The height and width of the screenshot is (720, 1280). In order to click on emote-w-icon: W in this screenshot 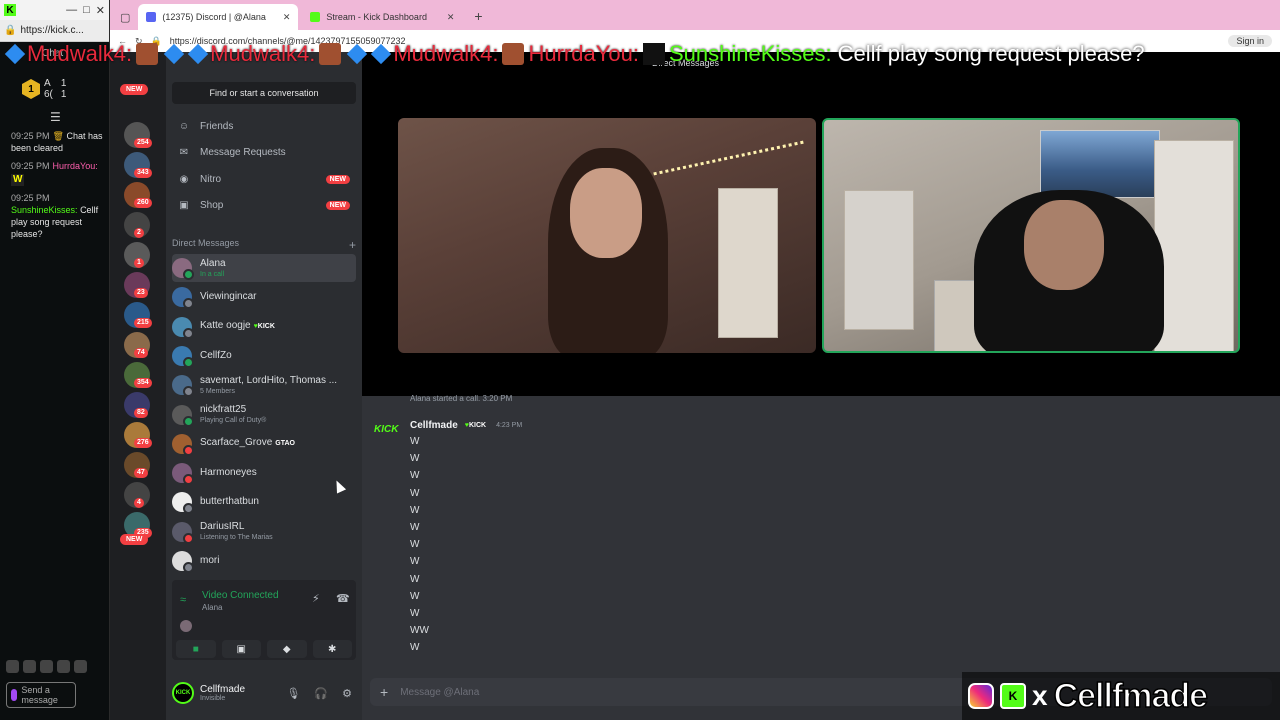, I will do `click(18, 180)`.